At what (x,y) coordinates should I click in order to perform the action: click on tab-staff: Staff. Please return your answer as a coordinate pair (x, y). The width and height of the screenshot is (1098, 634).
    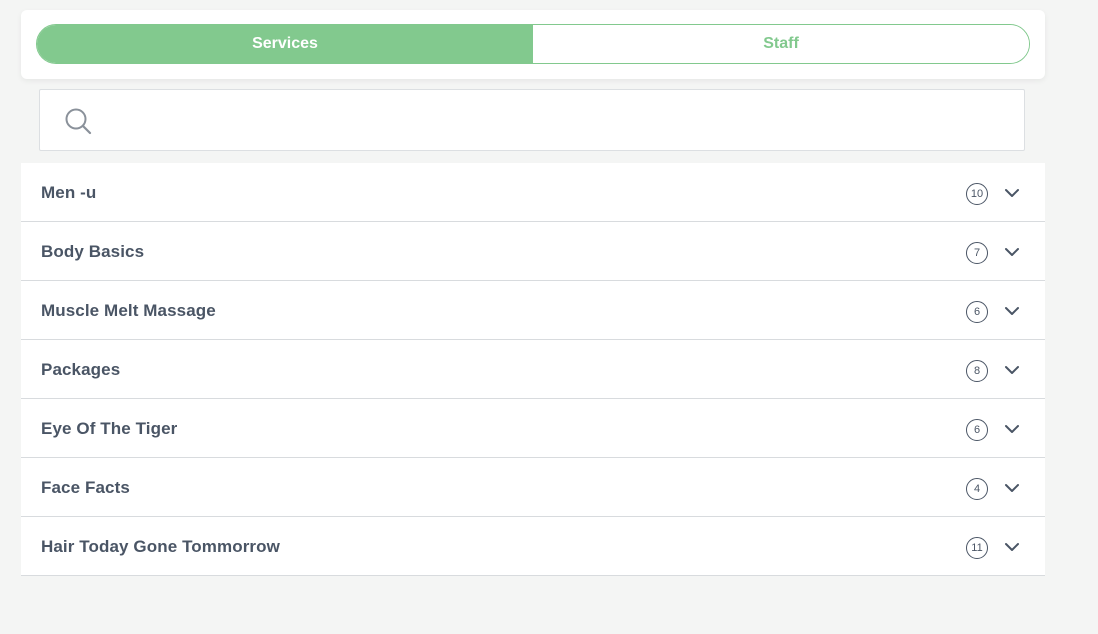
    Looking at the image, I should click on (781, 44).